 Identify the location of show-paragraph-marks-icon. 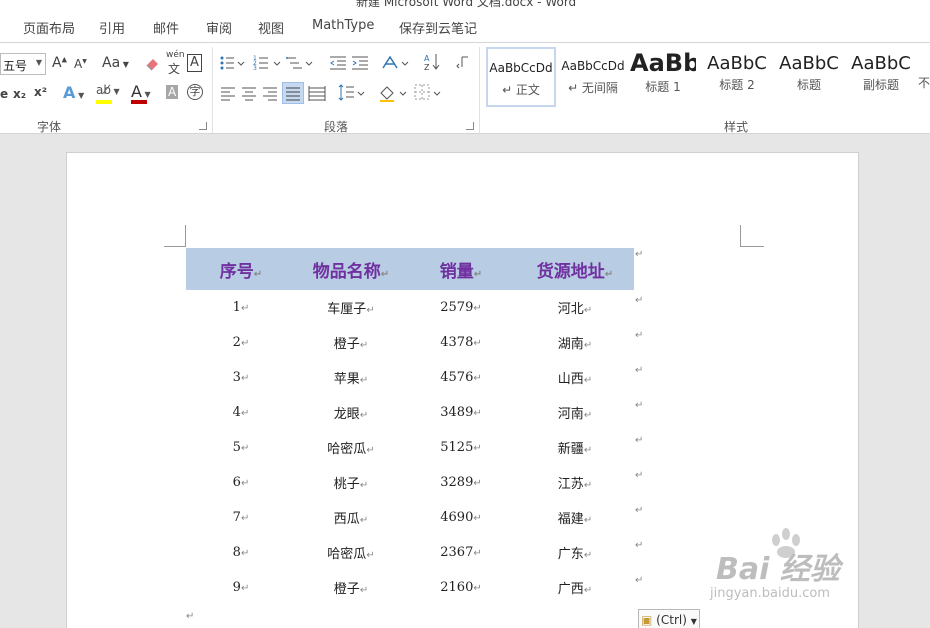
(463, 63).